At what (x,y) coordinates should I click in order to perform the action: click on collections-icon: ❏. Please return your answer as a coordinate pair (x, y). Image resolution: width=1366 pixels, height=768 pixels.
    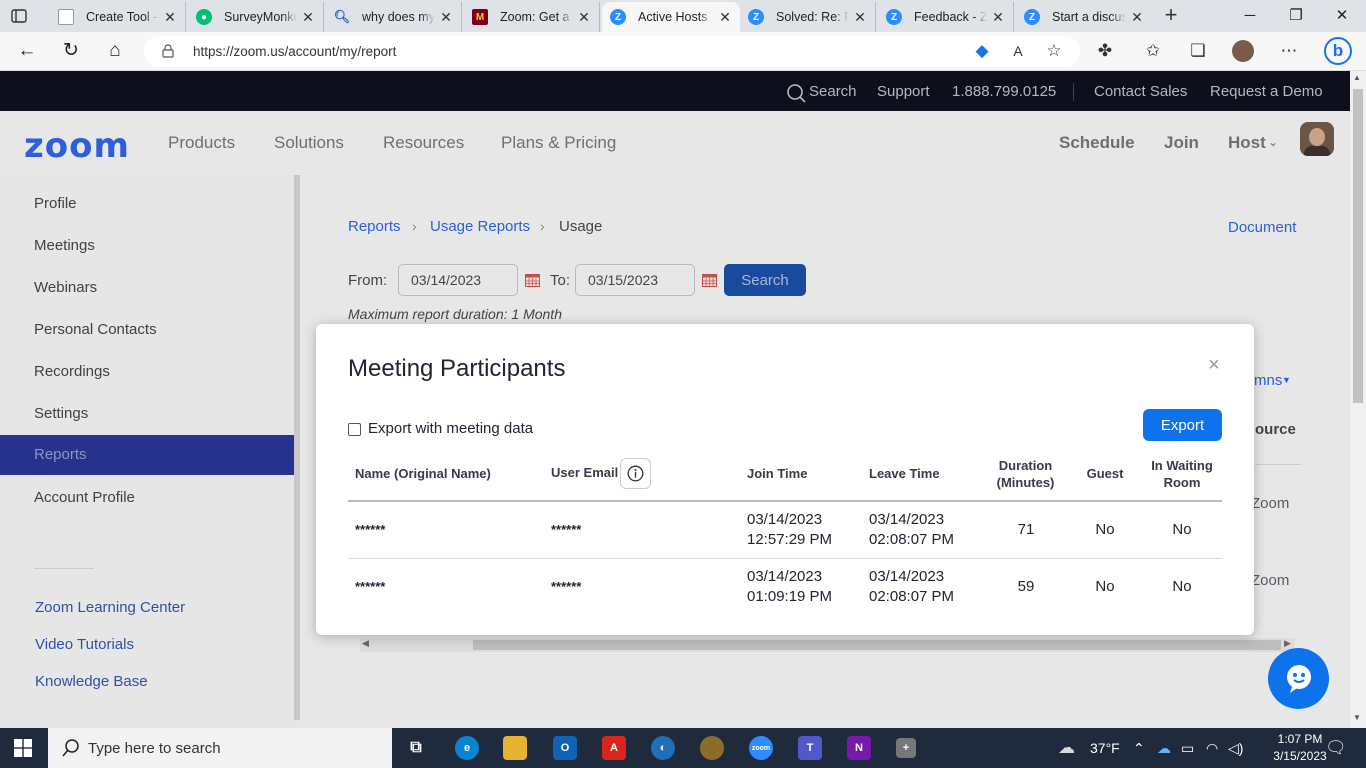
    Looking at the image, I should click on (1198, 51).